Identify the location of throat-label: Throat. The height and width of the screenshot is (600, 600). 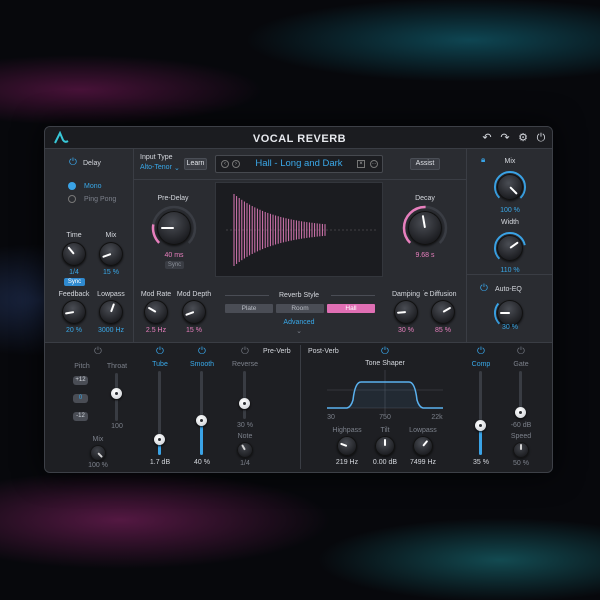
(117, 366).